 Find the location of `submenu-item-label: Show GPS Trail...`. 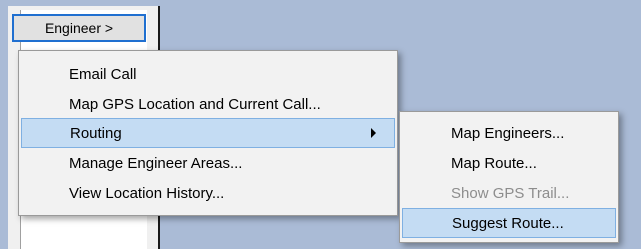

submenu-item-label: Show GPS Trail... is located at coordinates (510, 193).